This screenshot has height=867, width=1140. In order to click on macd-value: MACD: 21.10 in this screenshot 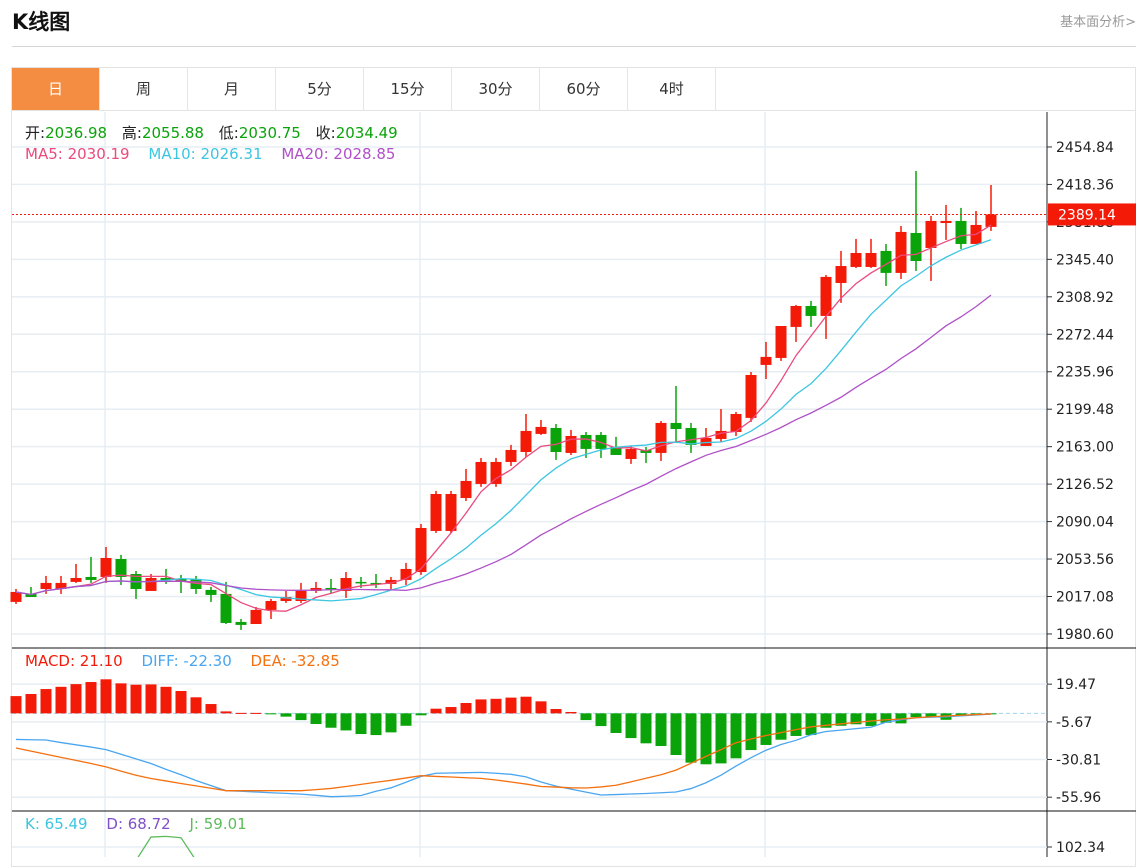, I will do `click(74, 661)`.